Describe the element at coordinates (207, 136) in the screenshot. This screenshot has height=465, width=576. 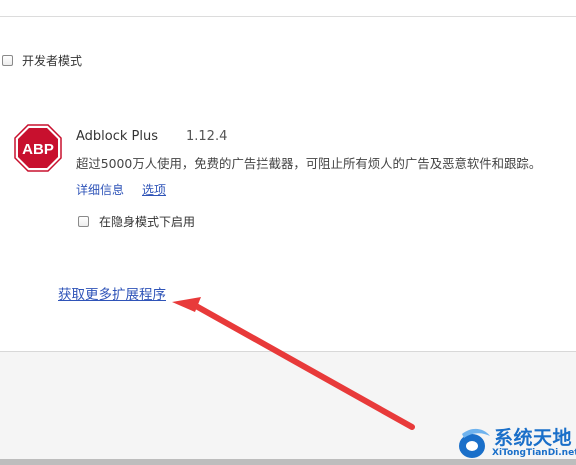
I see `extension-version: 1.12.4` at that location.